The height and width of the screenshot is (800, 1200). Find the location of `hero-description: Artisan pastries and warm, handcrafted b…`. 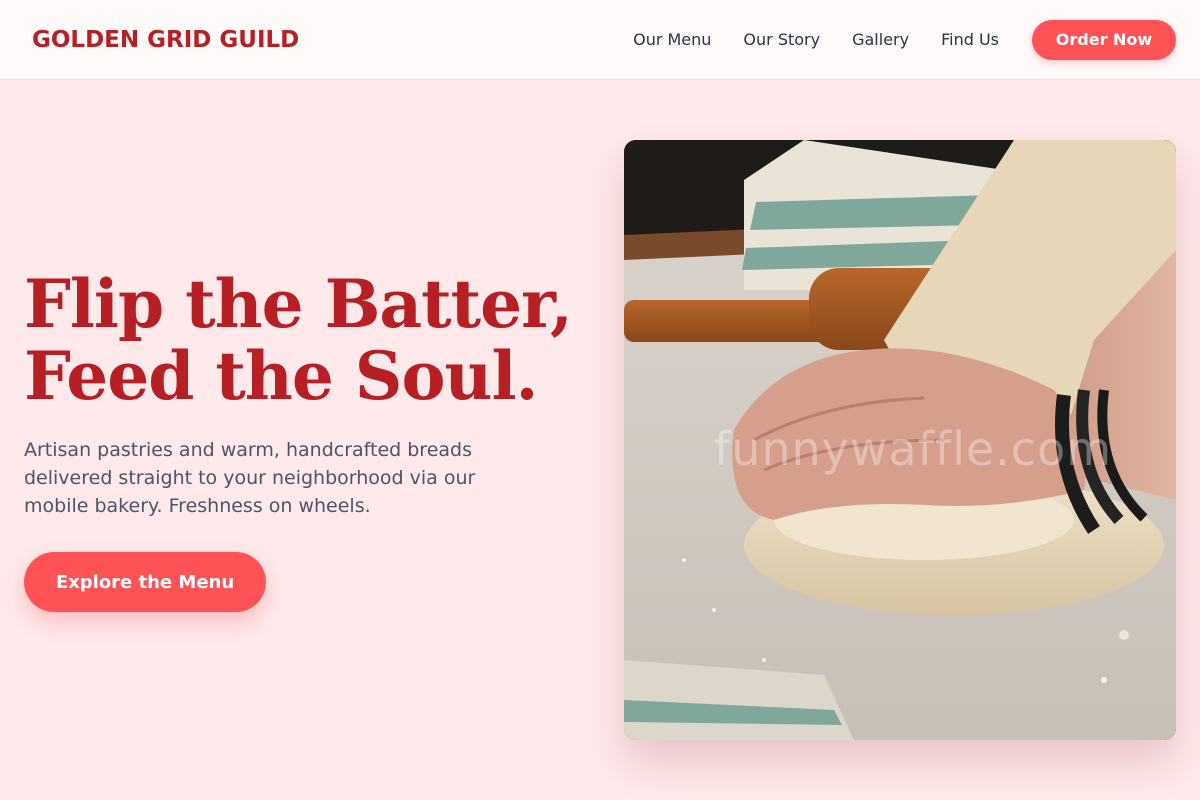

hero-description: Artisan pastries and warm, handcrafted b… is located at coordinates (250, 478).